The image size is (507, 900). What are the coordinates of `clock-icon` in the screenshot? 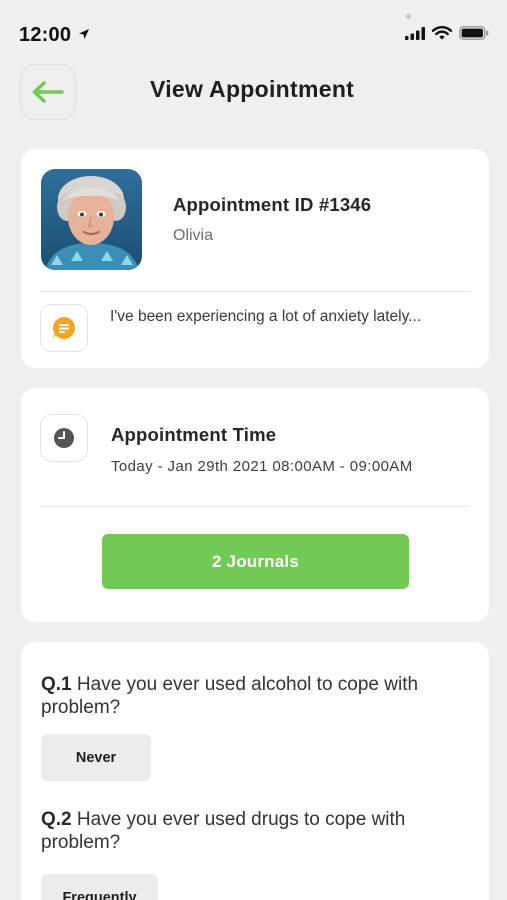 It's located at (64, 438).